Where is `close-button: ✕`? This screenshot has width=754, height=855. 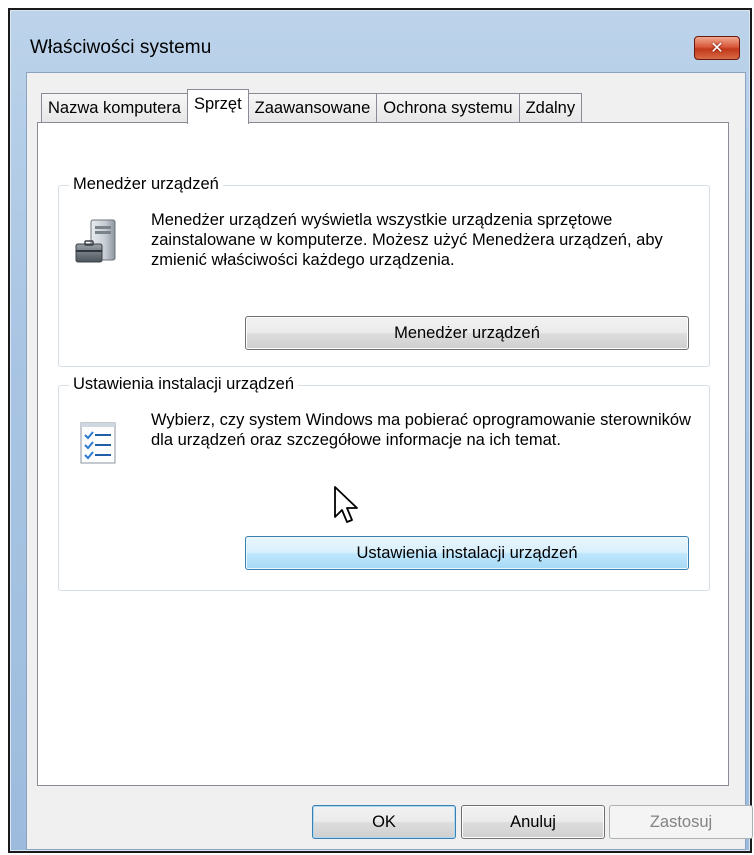 close-button: ✕ is located at coordinates (717, 48).